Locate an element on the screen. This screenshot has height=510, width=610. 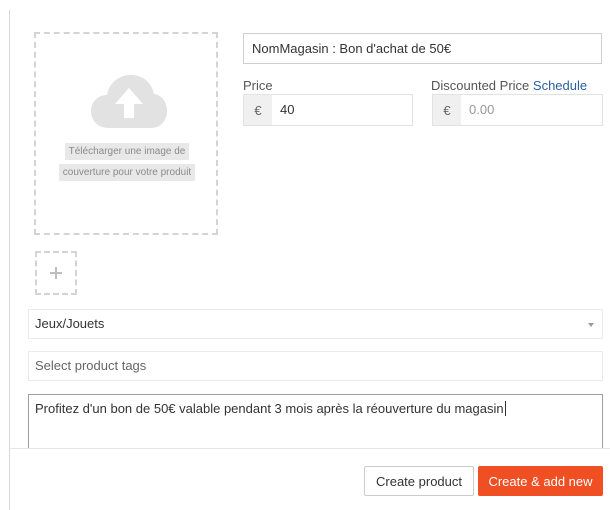
plus-icon is located at coordinates (56, 273).